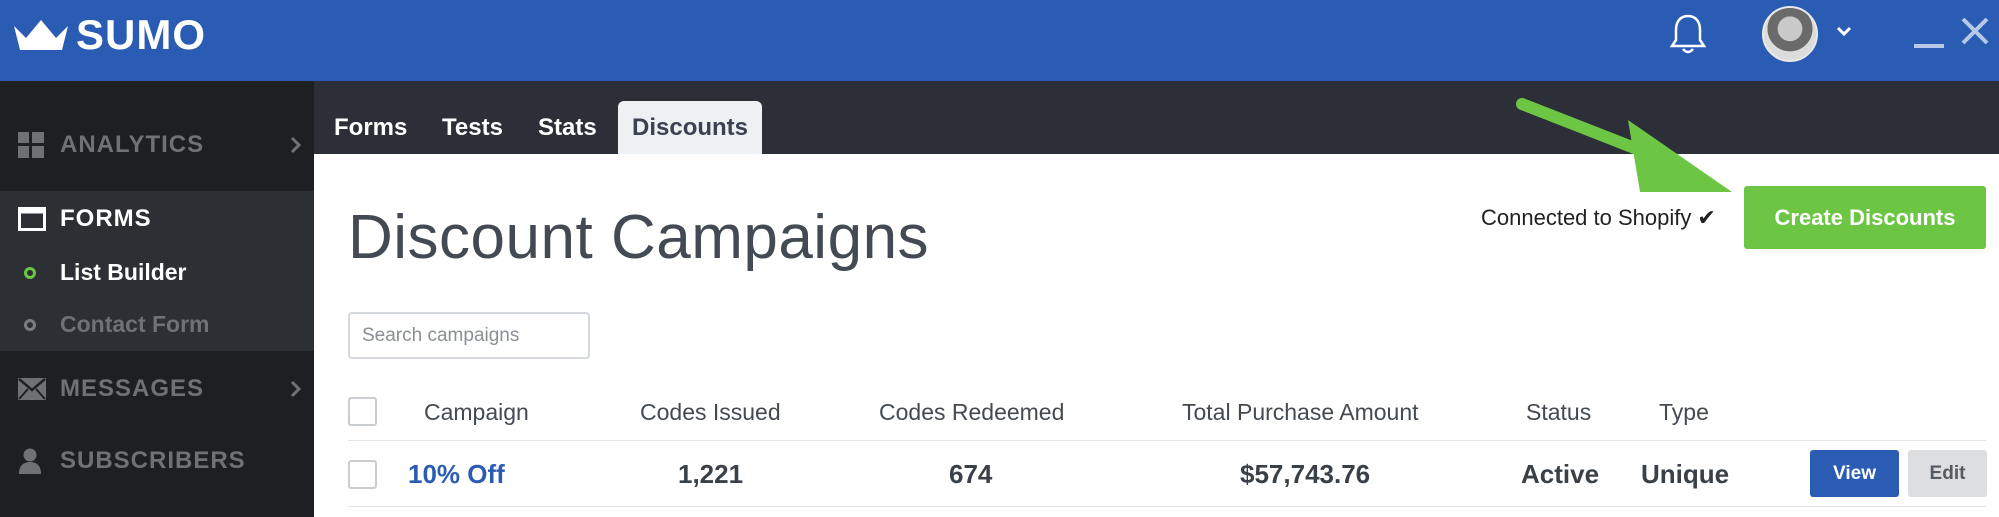 The height and width of the screenshot is (517, 1999). What do you see at coordinates (971, 474) in the screenshot?
I see `codes-redeemed-cell: 674` at bounding box center [971, 474].